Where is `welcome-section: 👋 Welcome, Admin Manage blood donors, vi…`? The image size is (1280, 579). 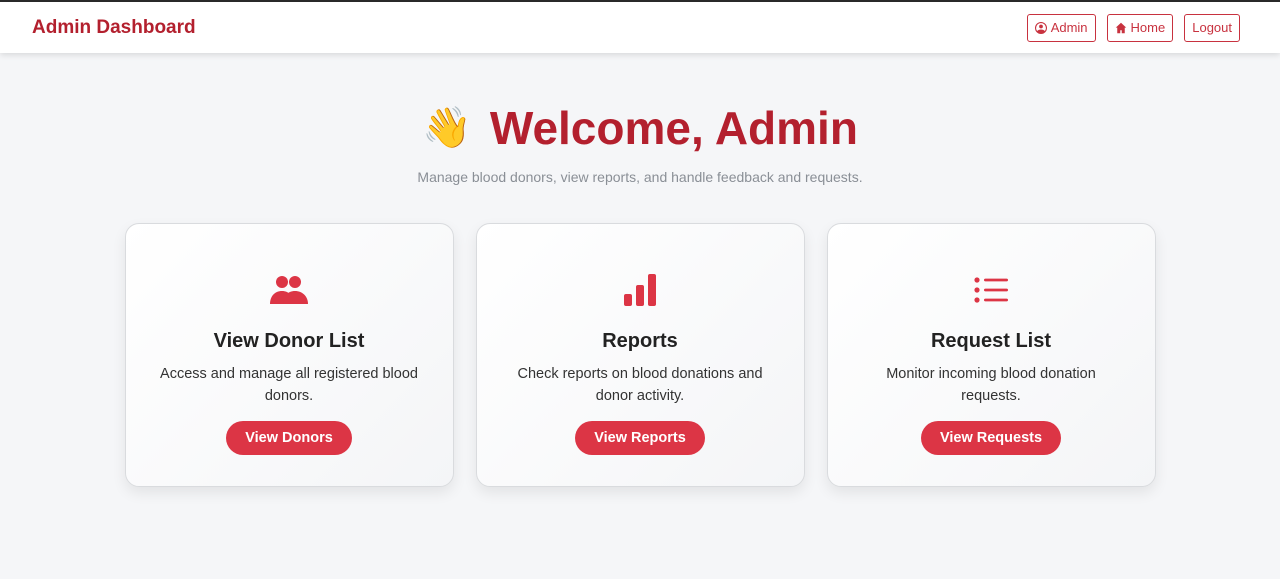
welcome-section: 👋 Welcome, Admin Manage blood donors, vi… is located at coordinates (640, 143).